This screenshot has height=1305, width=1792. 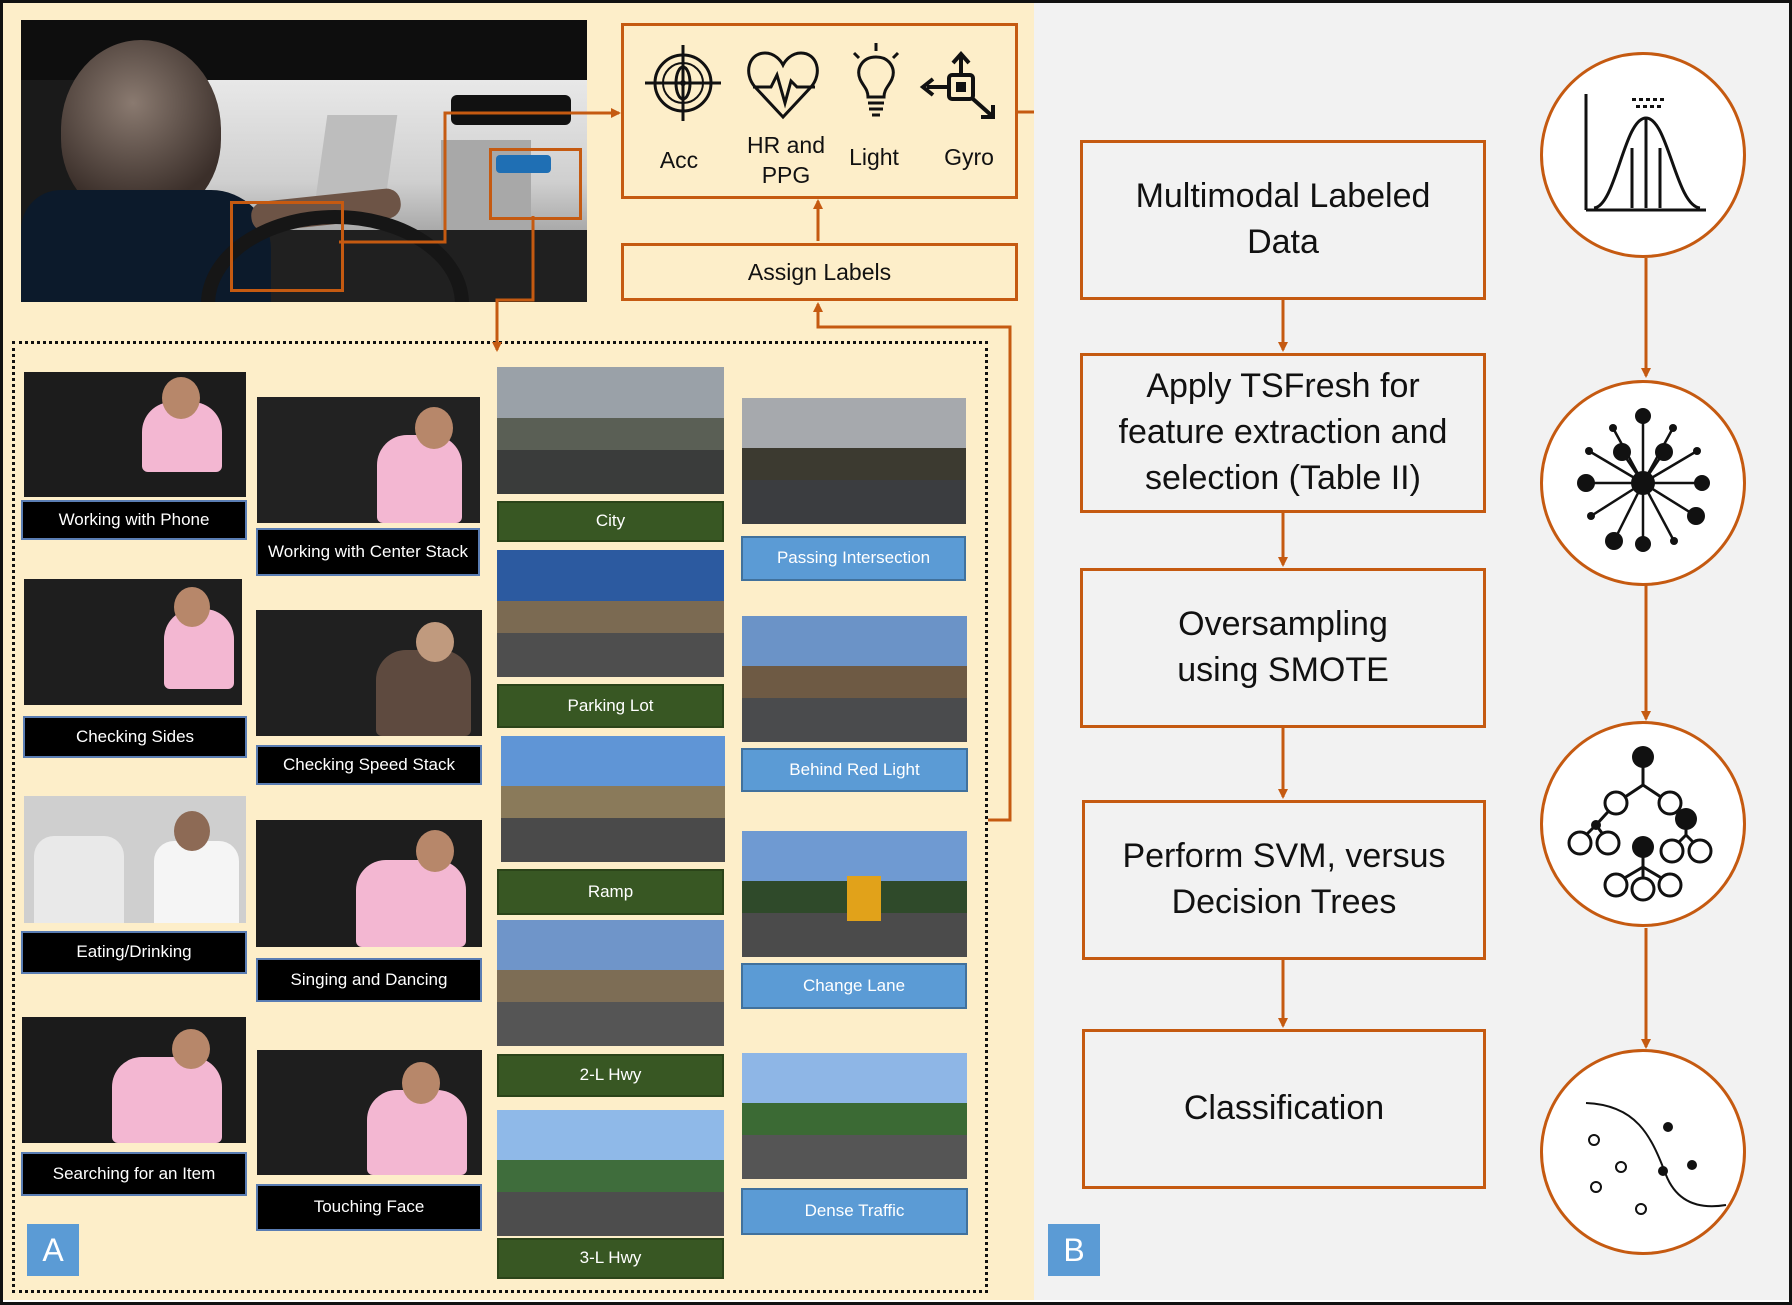 I want to click on circle-features, so click(x=1643, y=483).